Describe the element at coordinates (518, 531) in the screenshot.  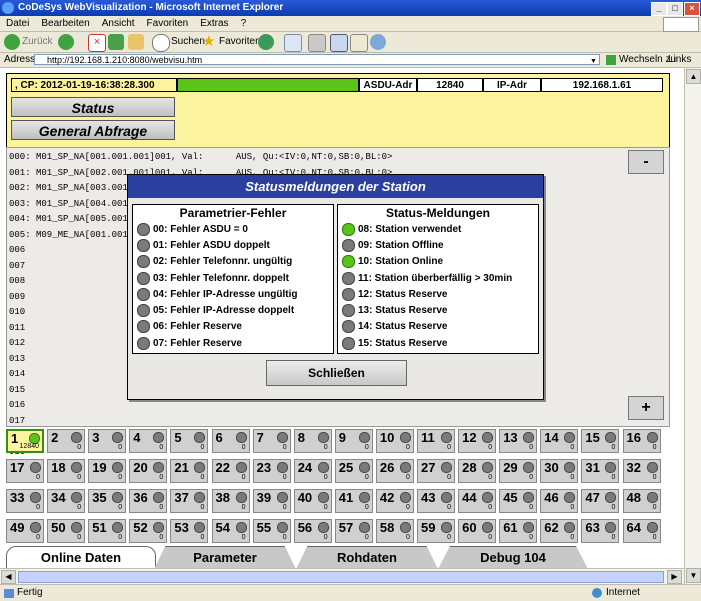
I see `station-button: 61 0` at that location.